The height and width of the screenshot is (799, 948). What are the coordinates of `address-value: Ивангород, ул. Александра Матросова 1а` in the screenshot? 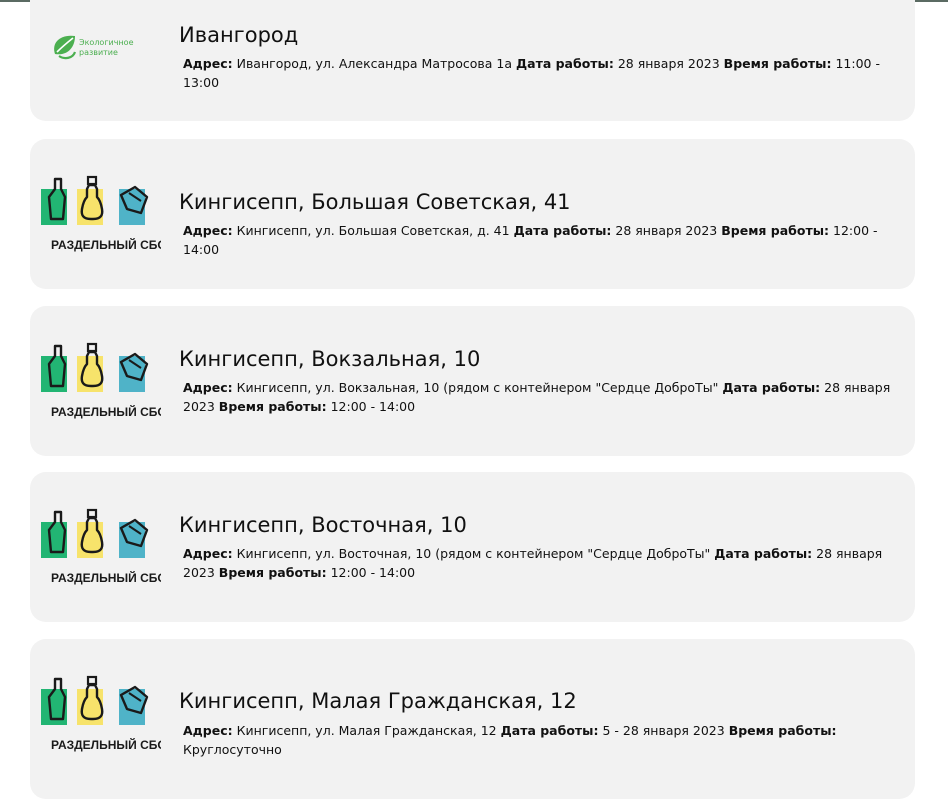 It's located at (374, 63).